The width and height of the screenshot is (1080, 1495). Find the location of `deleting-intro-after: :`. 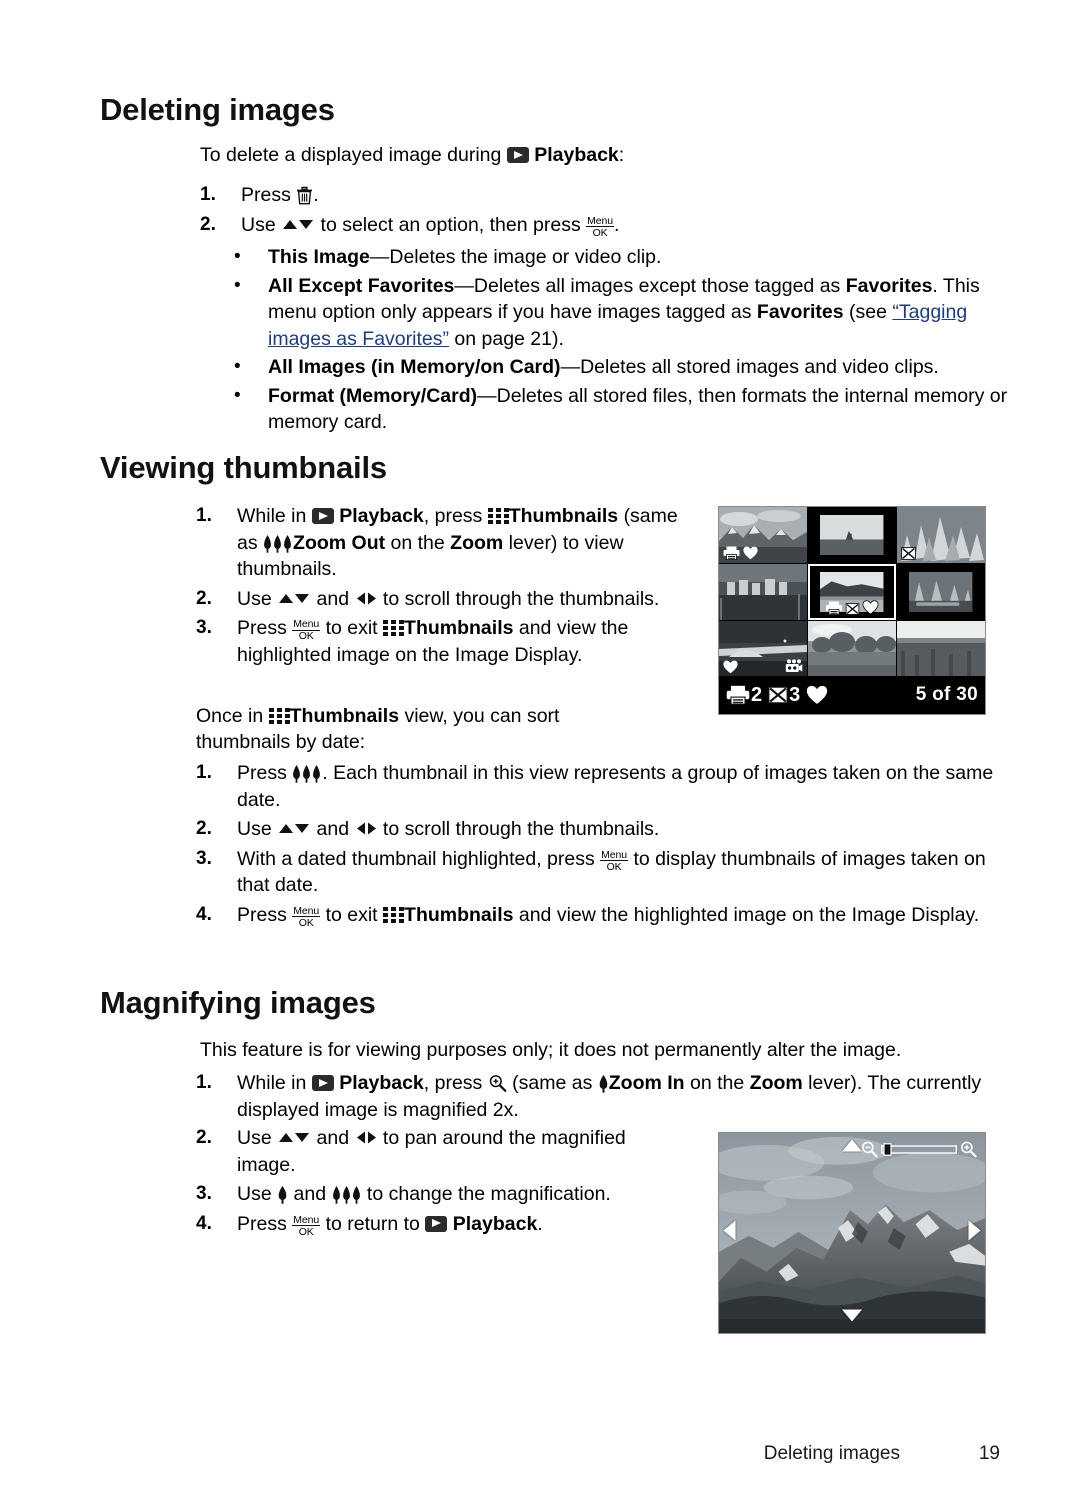

deleting-intro-after: : is located at coordinates (621, 155).